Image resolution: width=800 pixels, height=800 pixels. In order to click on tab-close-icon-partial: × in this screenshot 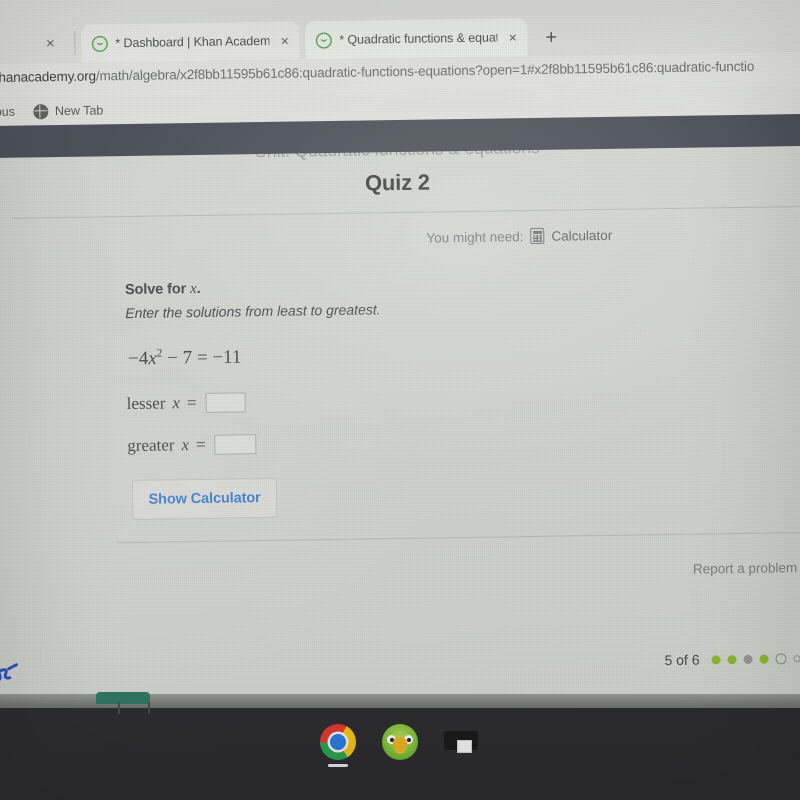, I will do `click(50, 44)`.